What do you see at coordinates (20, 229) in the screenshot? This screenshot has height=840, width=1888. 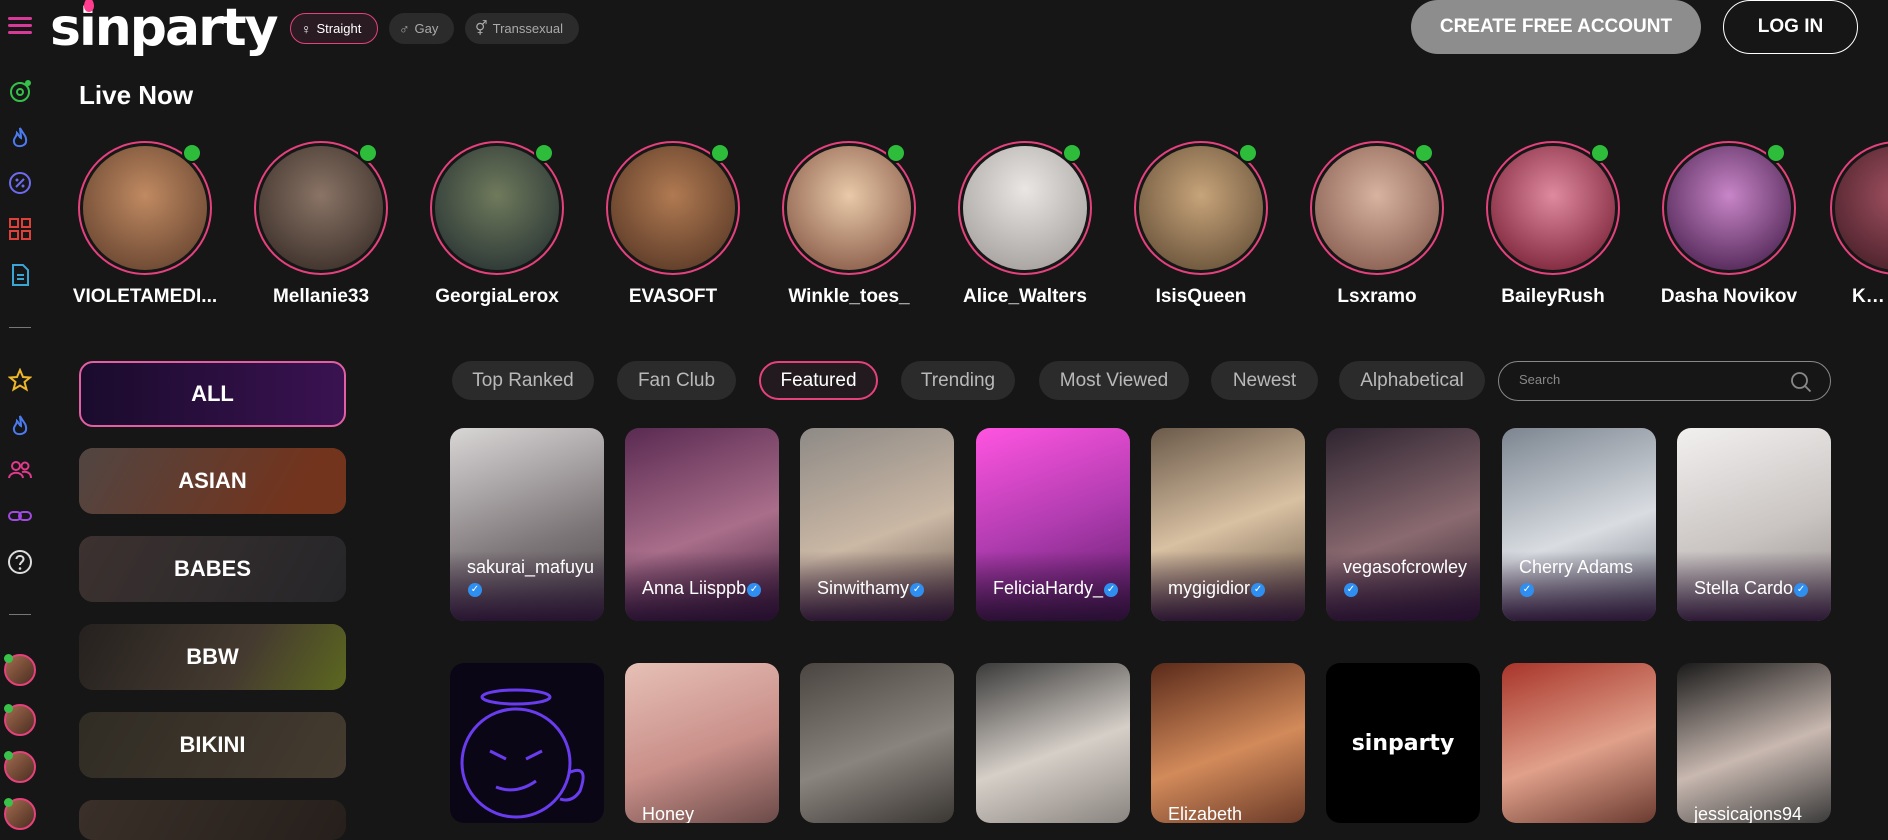 I see `grid-icon` at bounding box center [20, 229].